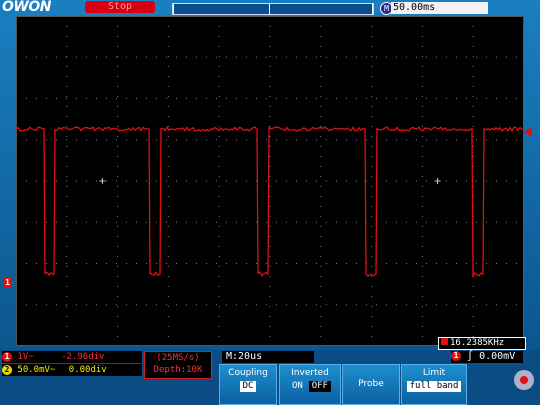 This screenshot has height=405, width=540. What do you see at coordinates (444, 341) in the screenshot?
I see `ch1-freq-icon` at bounding box center [444, 341].